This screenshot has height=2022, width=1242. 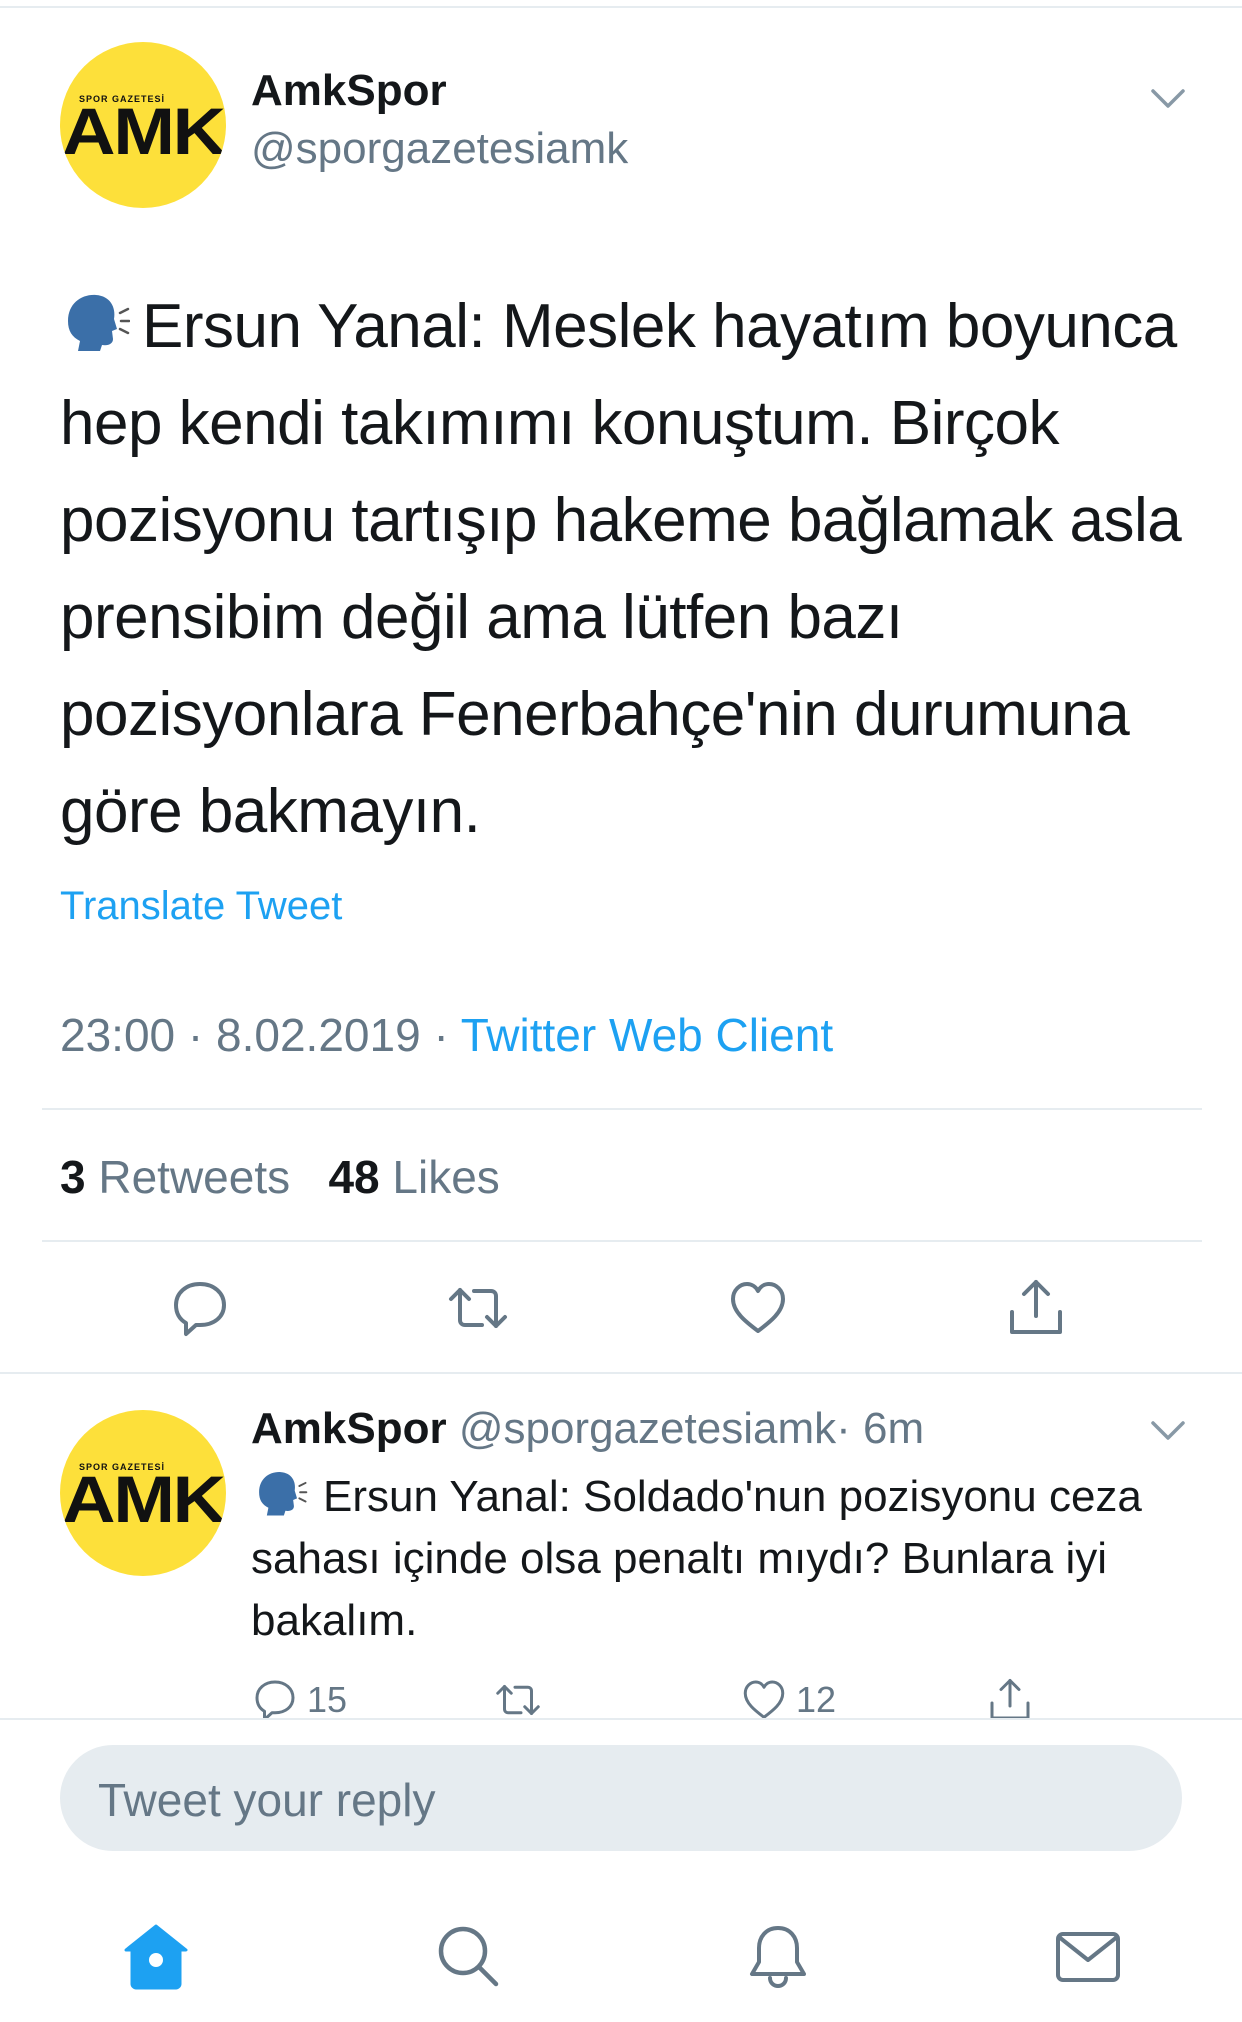 I want to click on like-button, so click(x=758, y=1308).